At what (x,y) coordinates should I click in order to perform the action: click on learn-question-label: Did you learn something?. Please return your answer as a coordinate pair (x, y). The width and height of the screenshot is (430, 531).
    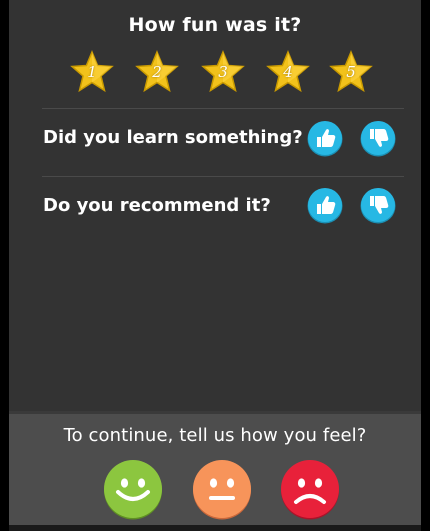
    Looking at the image, I should click on (173, 137).